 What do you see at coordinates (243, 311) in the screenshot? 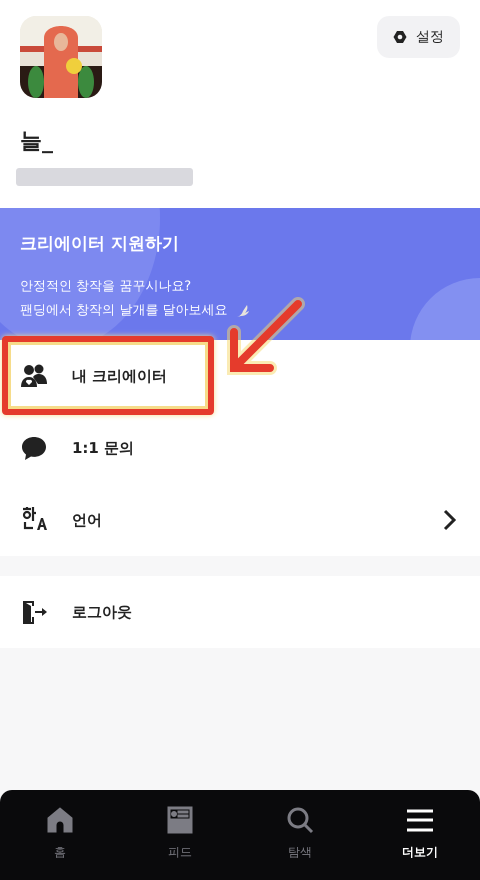
I see `dove-icon` at bounding box center [243, 311].